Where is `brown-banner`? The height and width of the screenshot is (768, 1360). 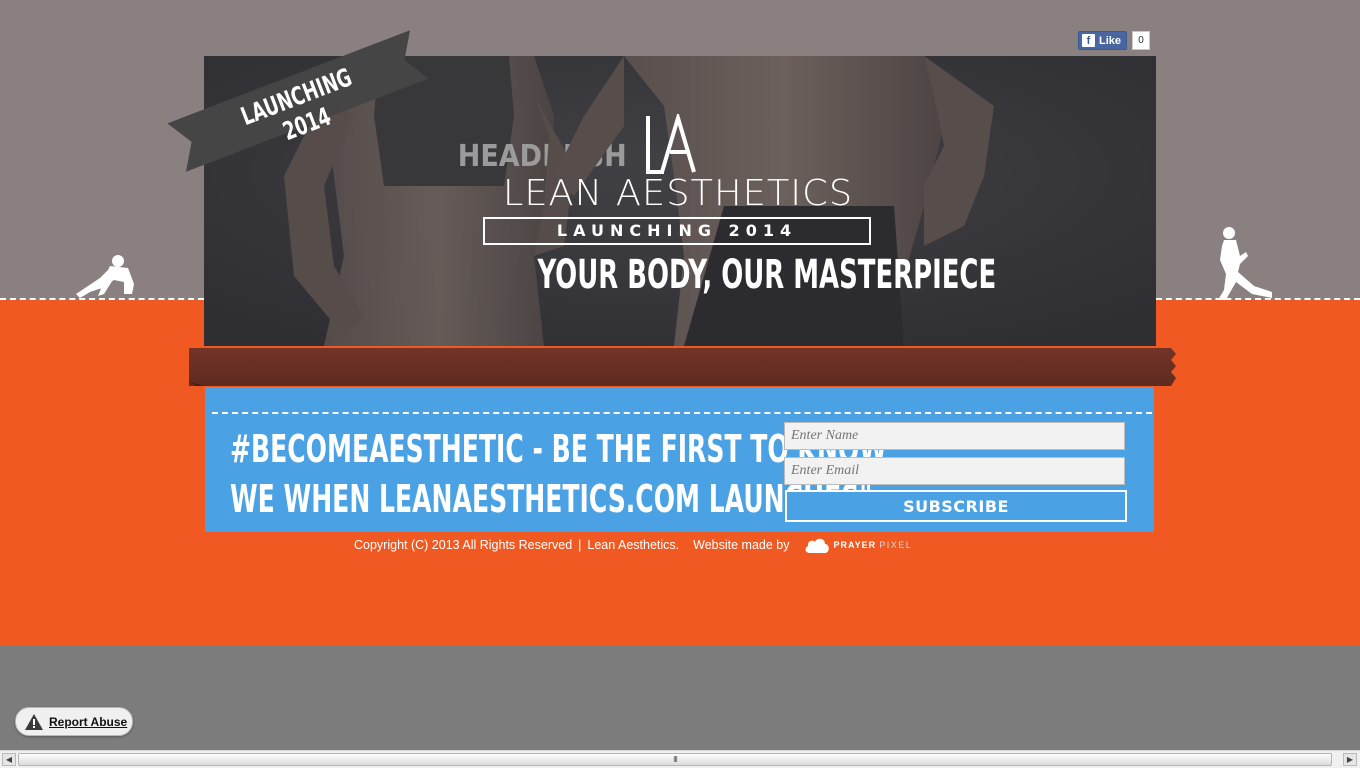
brown-banner is located at coordinates (682, 367).